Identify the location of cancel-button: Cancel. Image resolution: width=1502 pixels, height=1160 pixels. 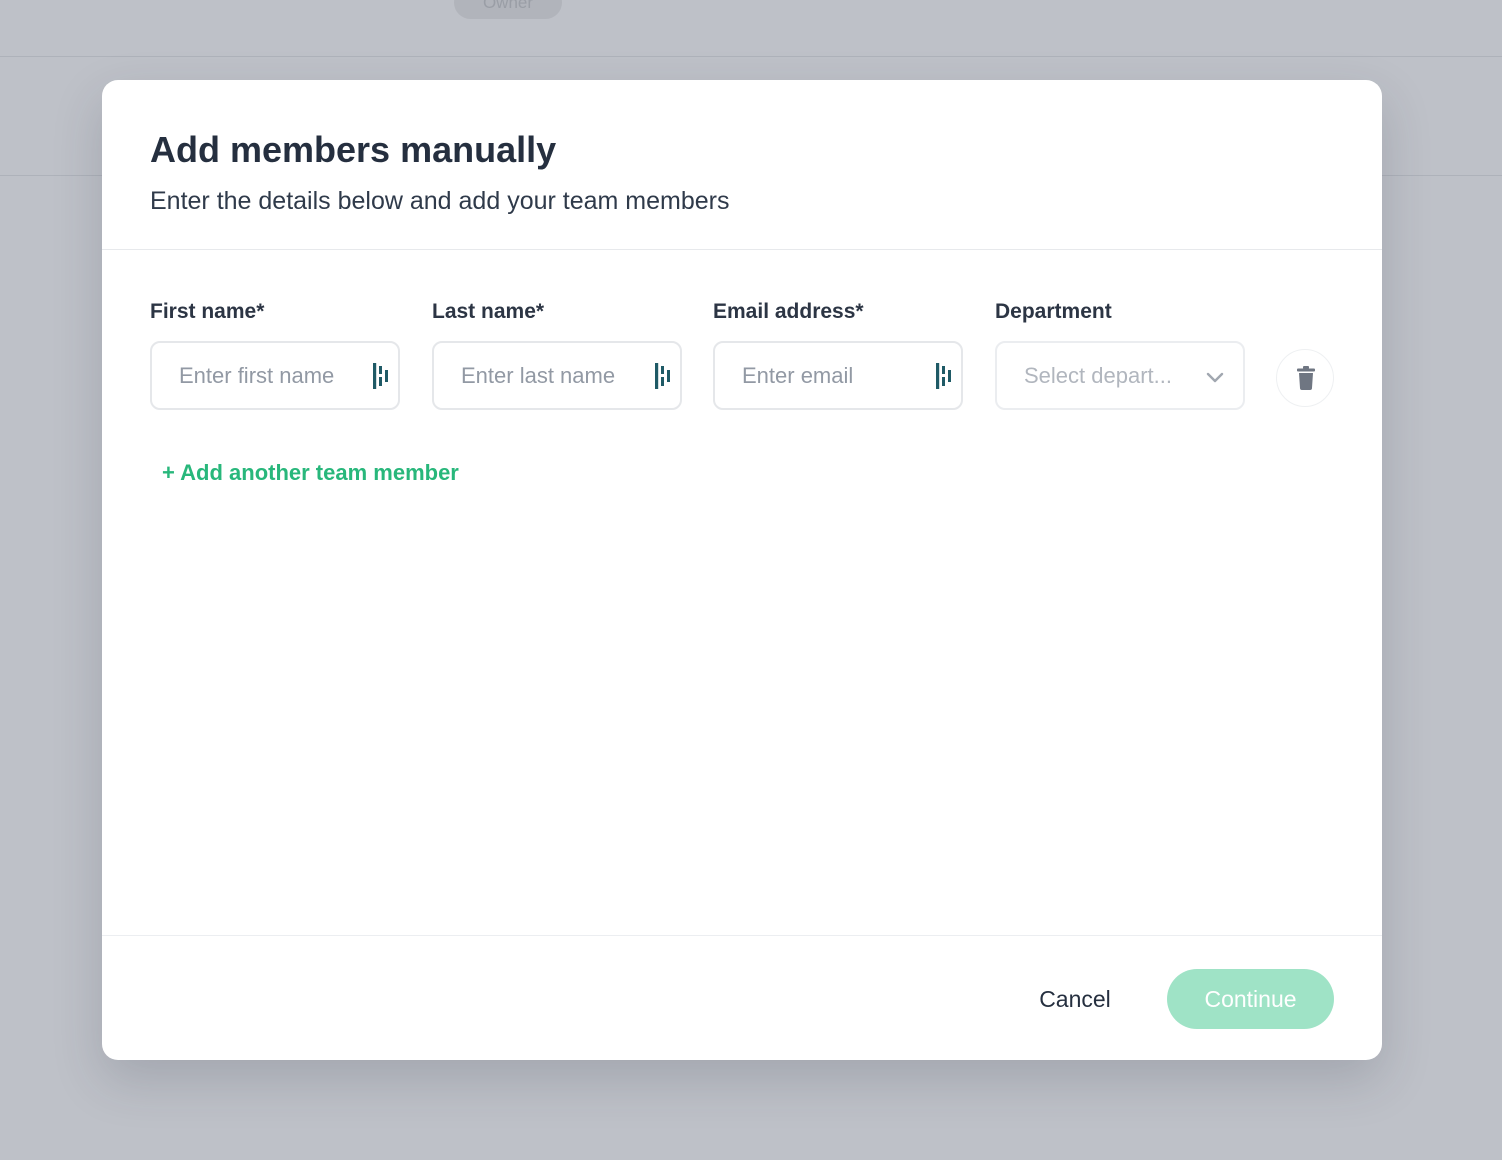
(1075, 999).